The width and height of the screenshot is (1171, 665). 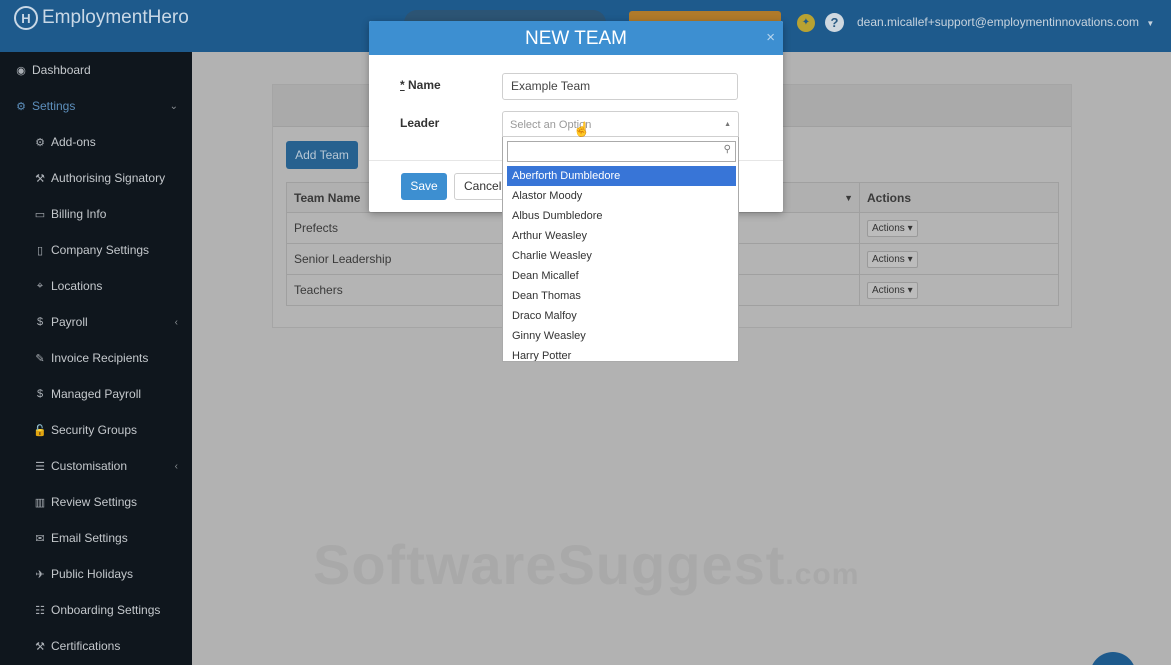 I want to click on dropdown-search-input: ⚲, so click(x=621, y=151).